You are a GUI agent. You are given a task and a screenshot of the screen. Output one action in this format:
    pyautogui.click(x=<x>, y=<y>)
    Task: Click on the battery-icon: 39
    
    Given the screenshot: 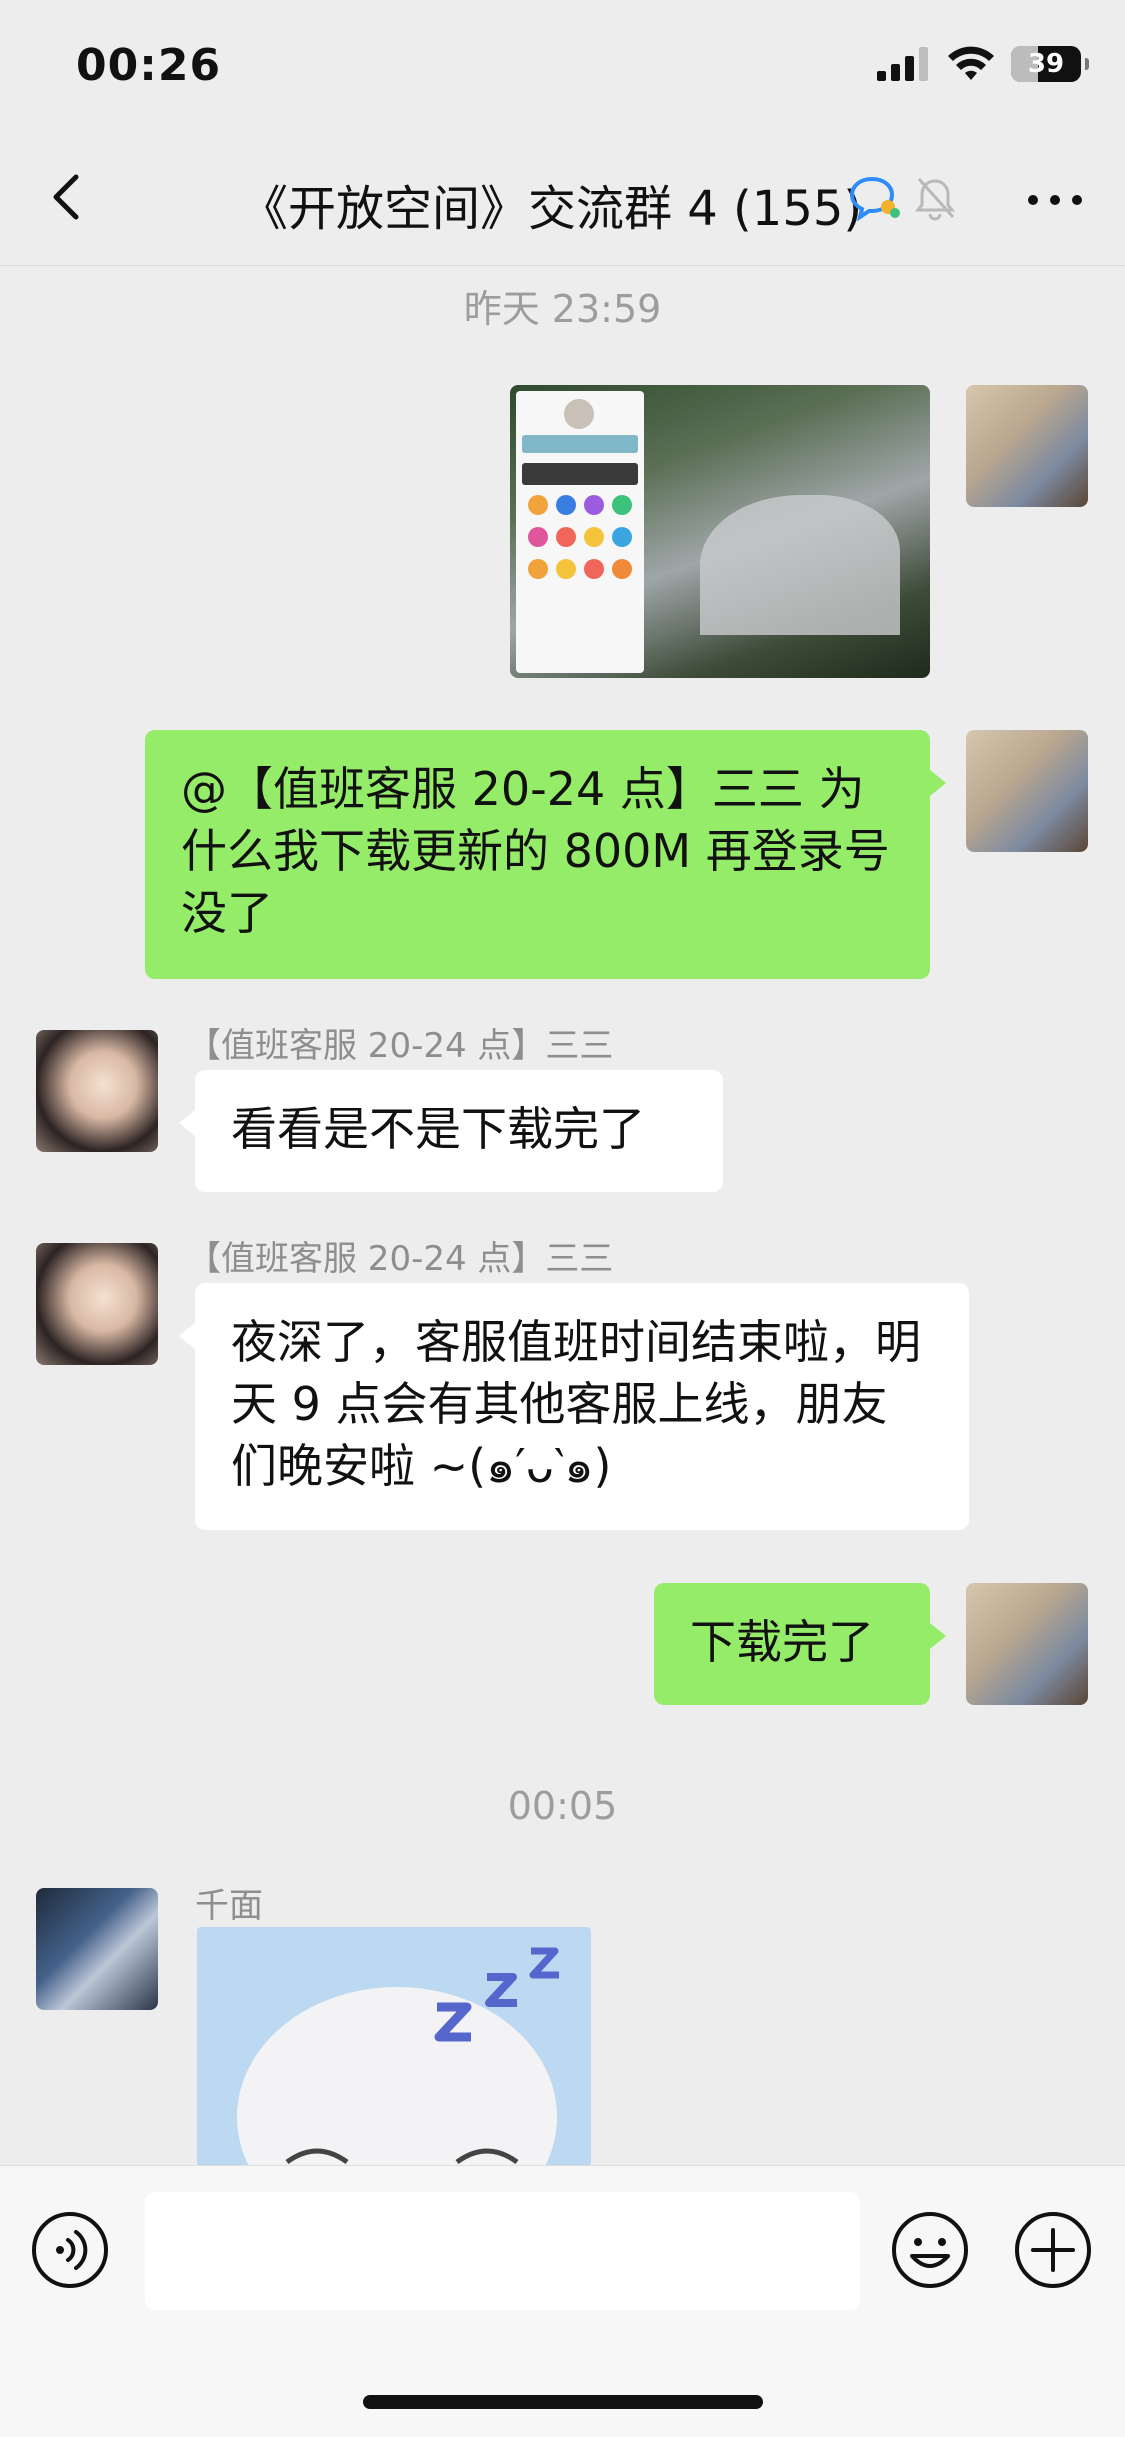 What is the action you would take?
    pyautogui.click(x=1050, y=64)
    